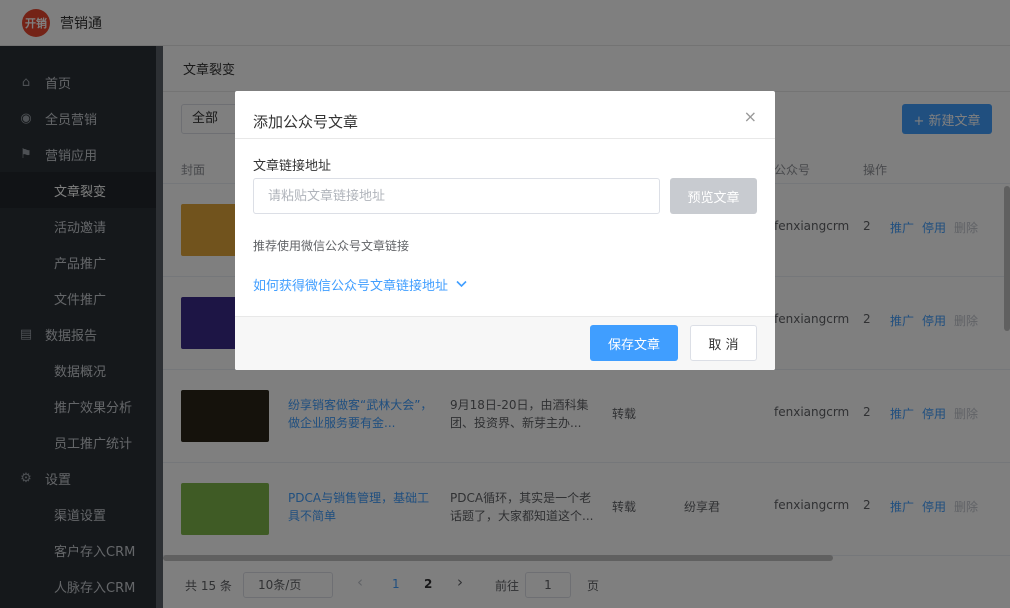  I want to click on chevron-down-icon, so click(461, 284).